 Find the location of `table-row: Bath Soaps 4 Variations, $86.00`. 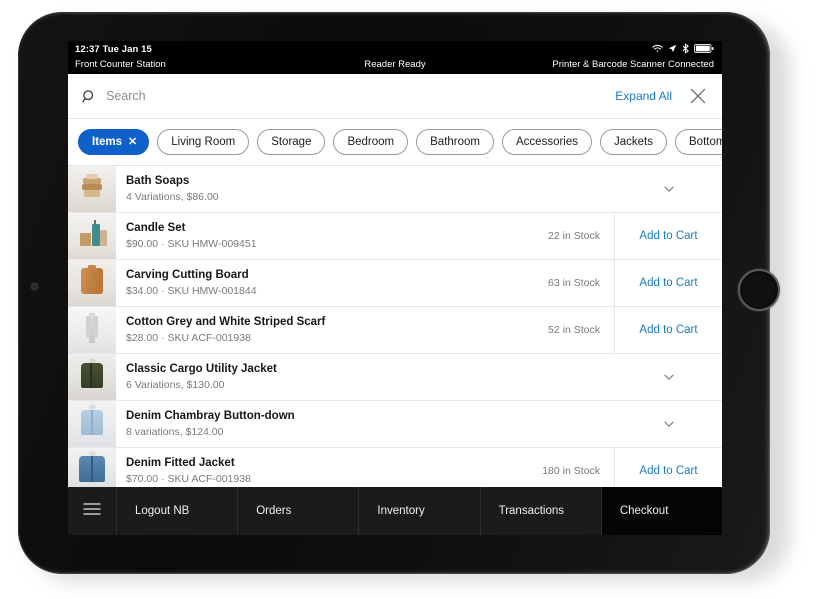

table-row: Bath Soaps 4 Variations, $86.00 is located at coordinates (395, 189).